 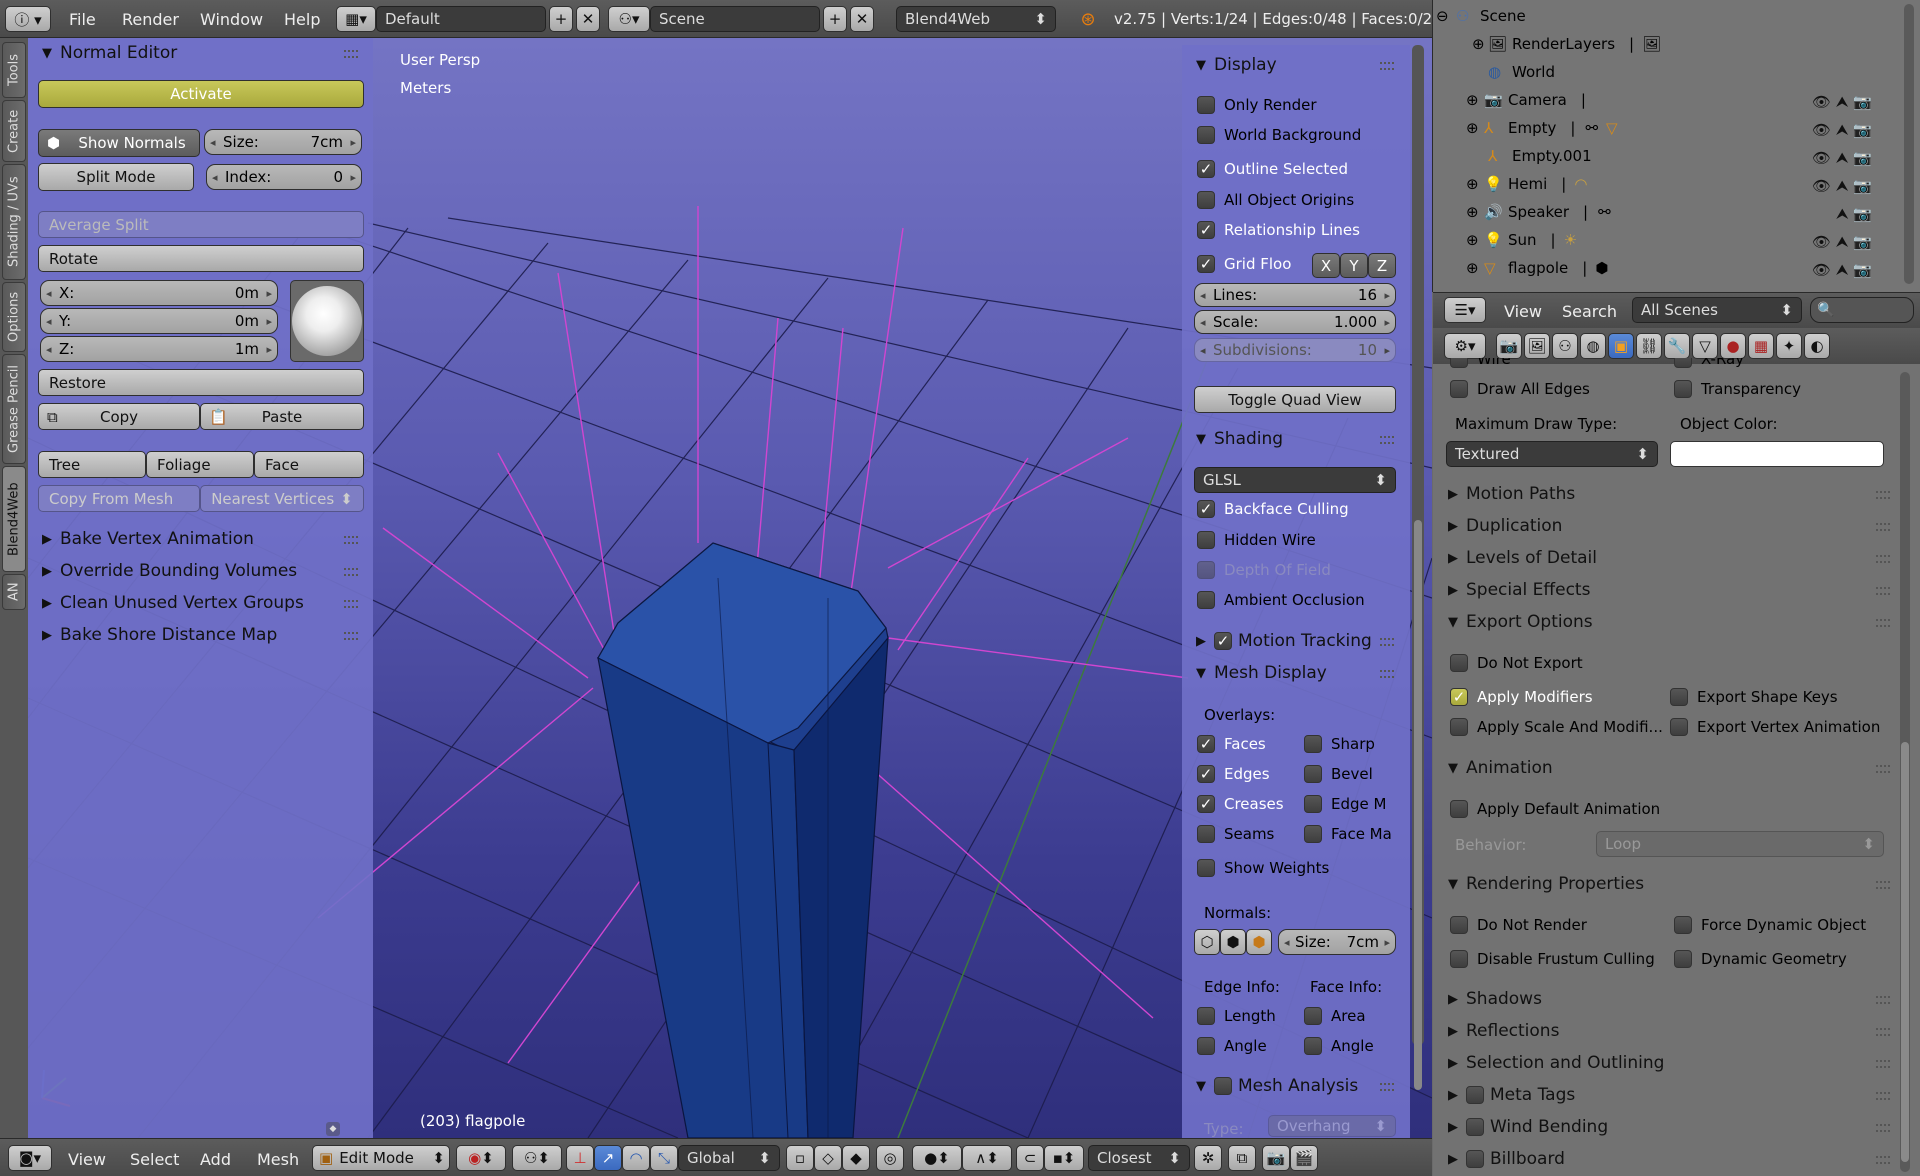 I want to click on menu-file: File, so click(x=82, y=19).